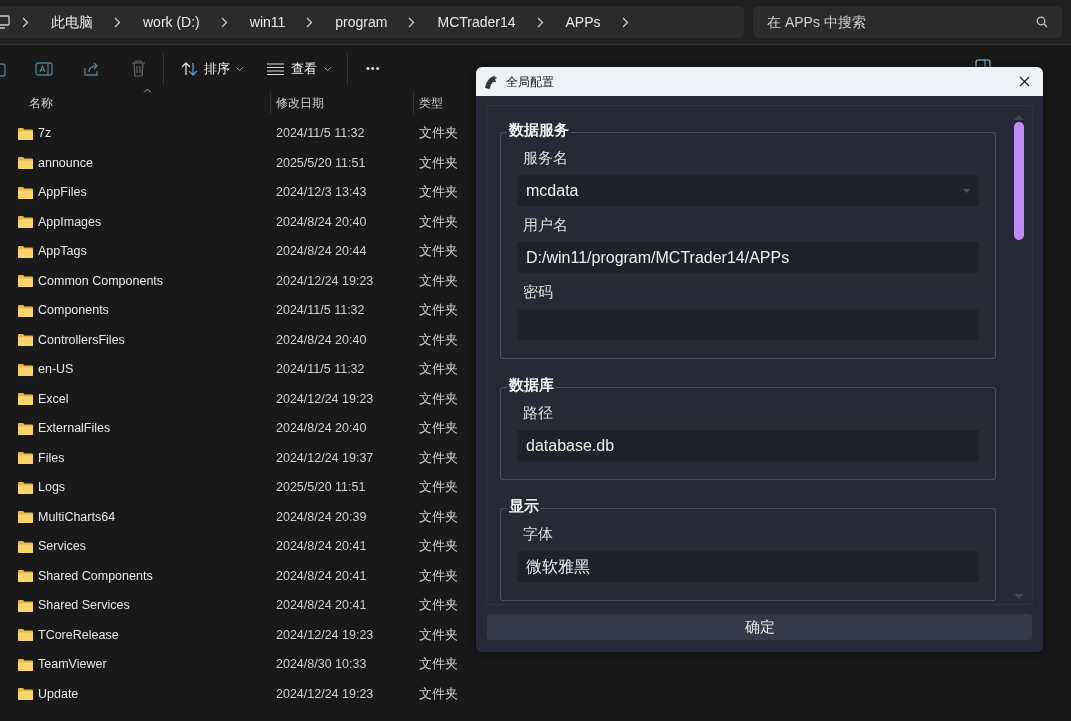 Image resolution: width=1071 pixels, height=721 pixels. What do you see at coordinates (81, 340) in the screenshot?
I see `file-name: ControllersFiles` at bounding box center [81, 340].